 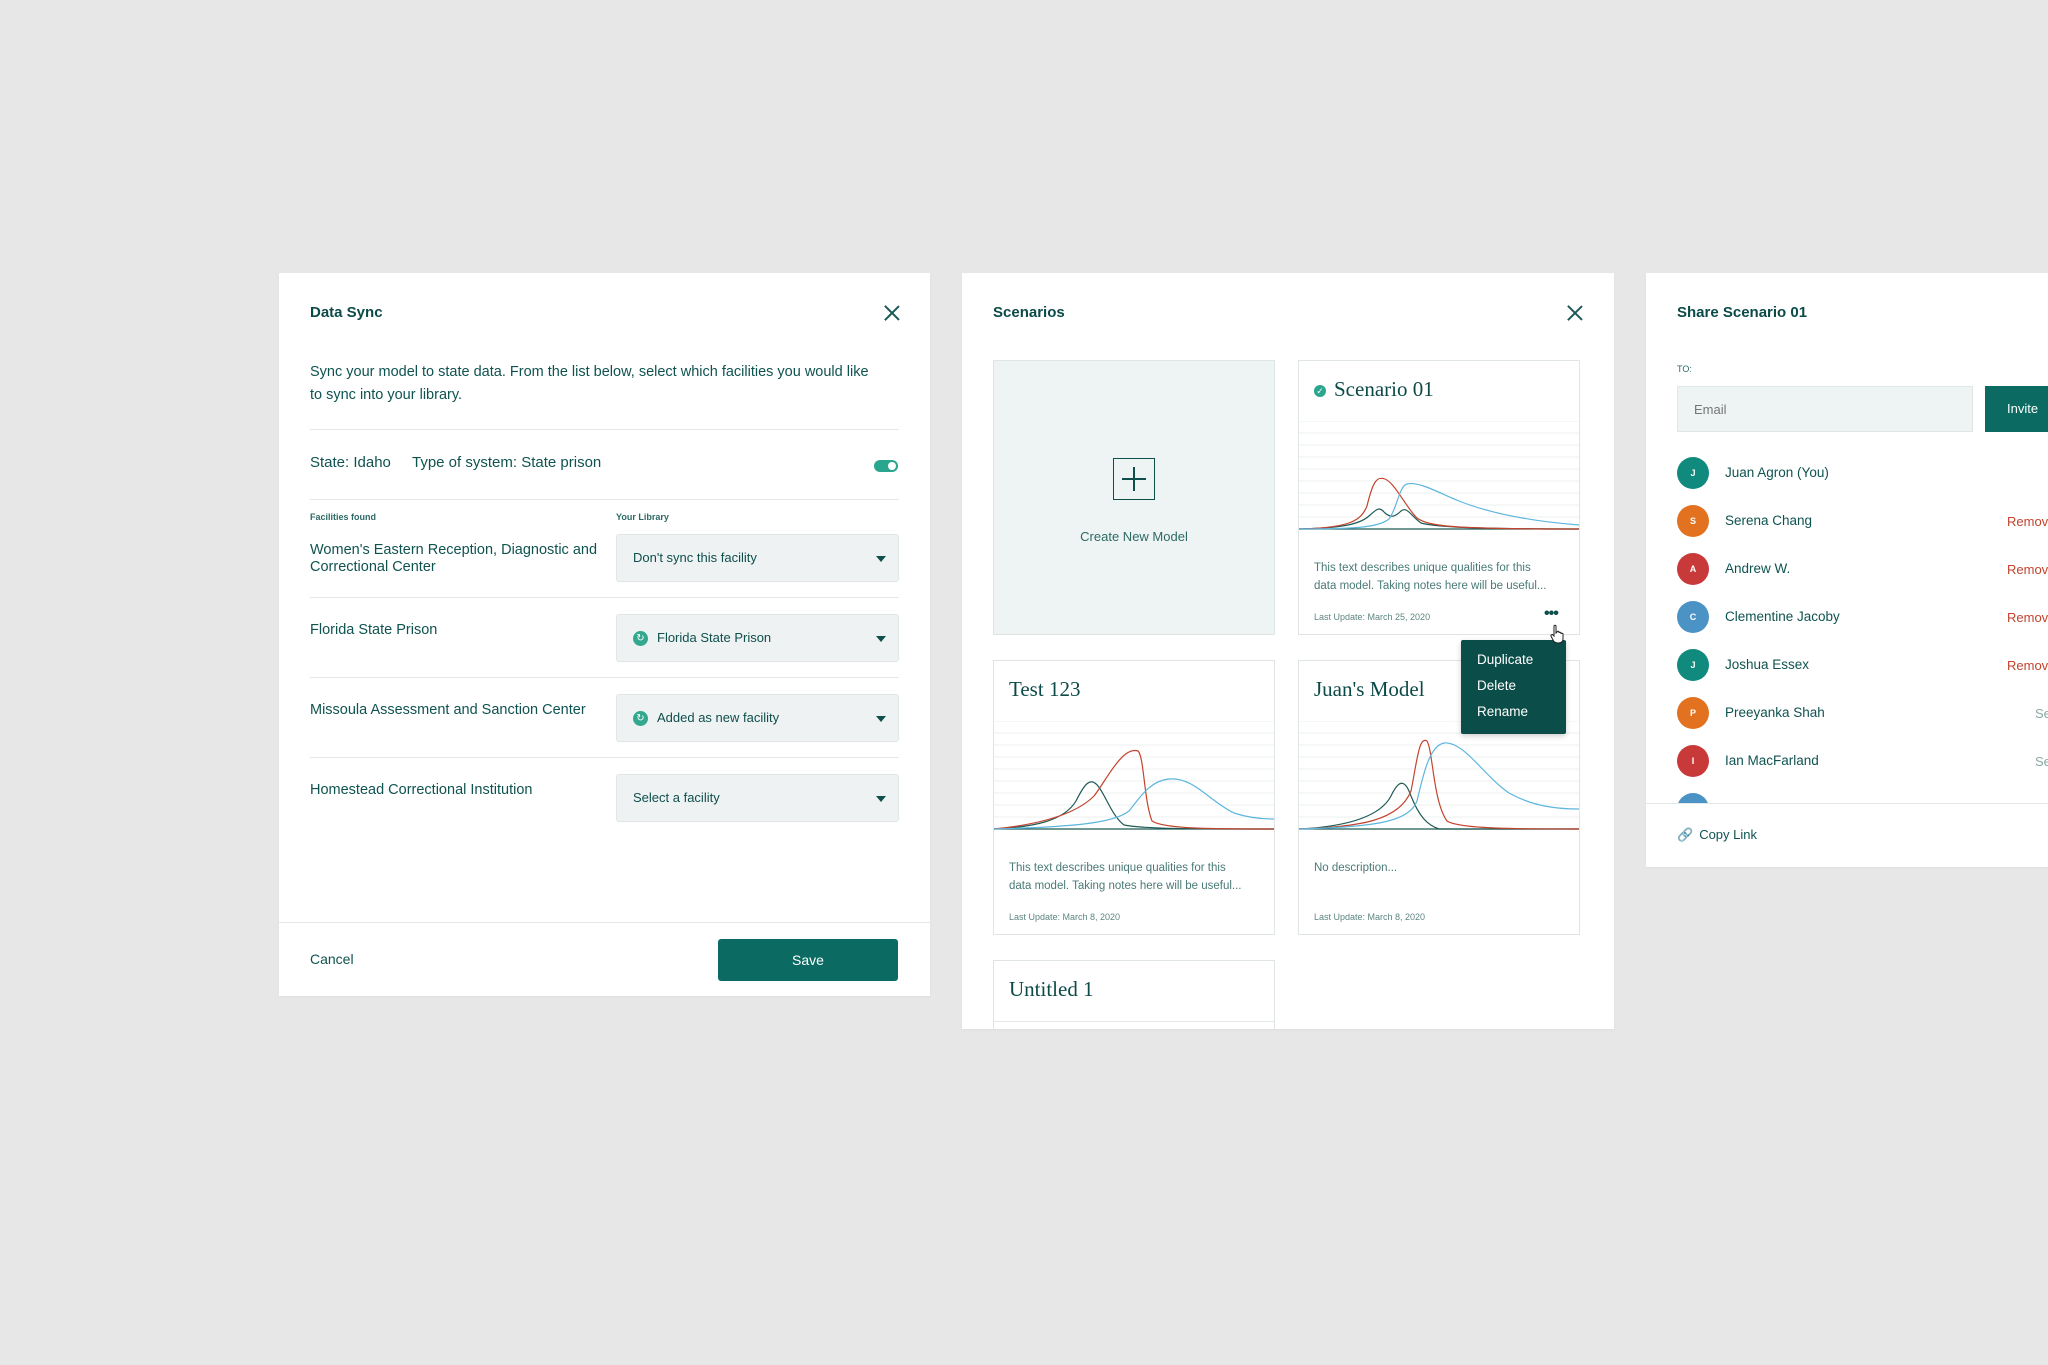 What do you see at coordinates (1862, 521) in the screenshot?
I see `person-row: S Serena Chang Remove` at bounding box center [1862, 521].